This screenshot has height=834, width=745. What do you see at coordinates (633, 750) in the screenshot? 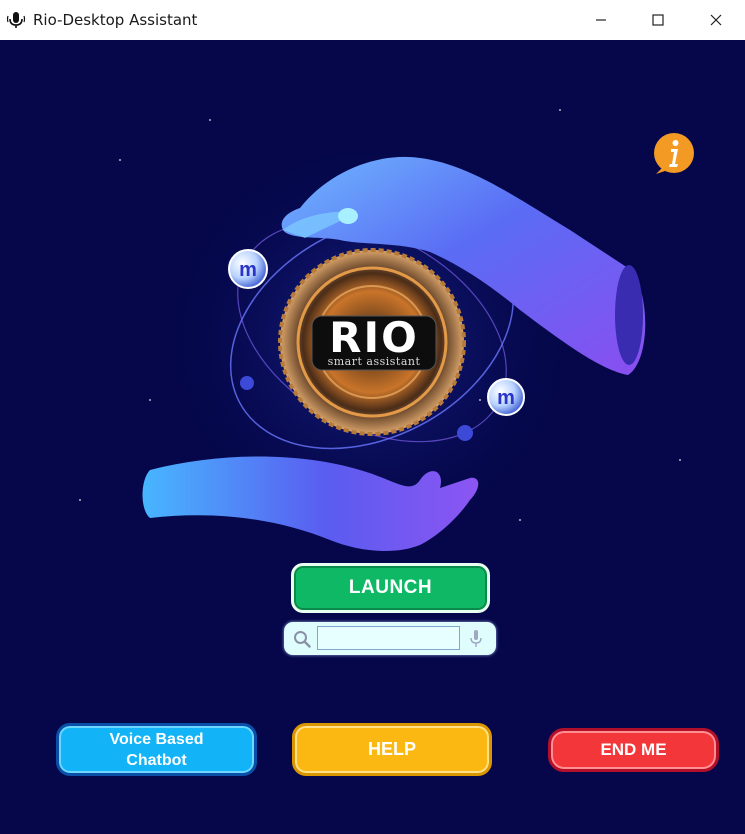
I see `end-me-button: END ME` at bounding box center [633, 750].